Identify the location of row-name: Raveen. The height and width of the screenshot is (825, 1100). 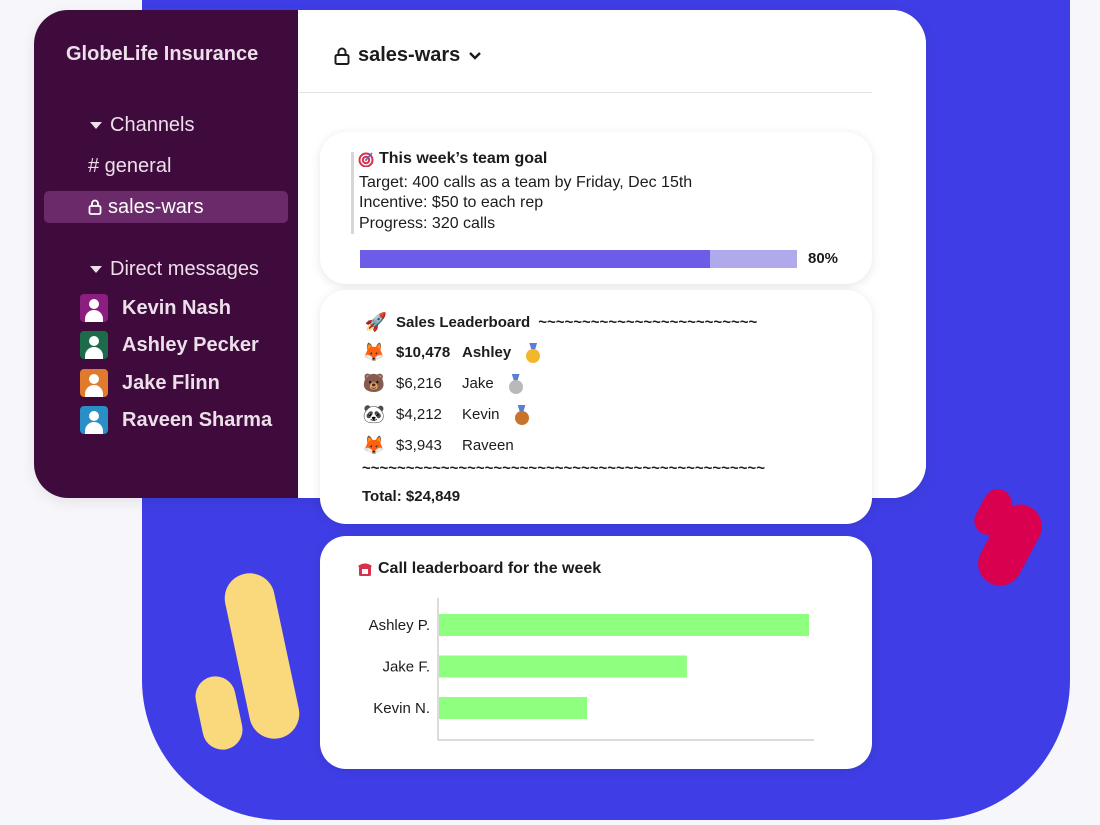
(488, 445).